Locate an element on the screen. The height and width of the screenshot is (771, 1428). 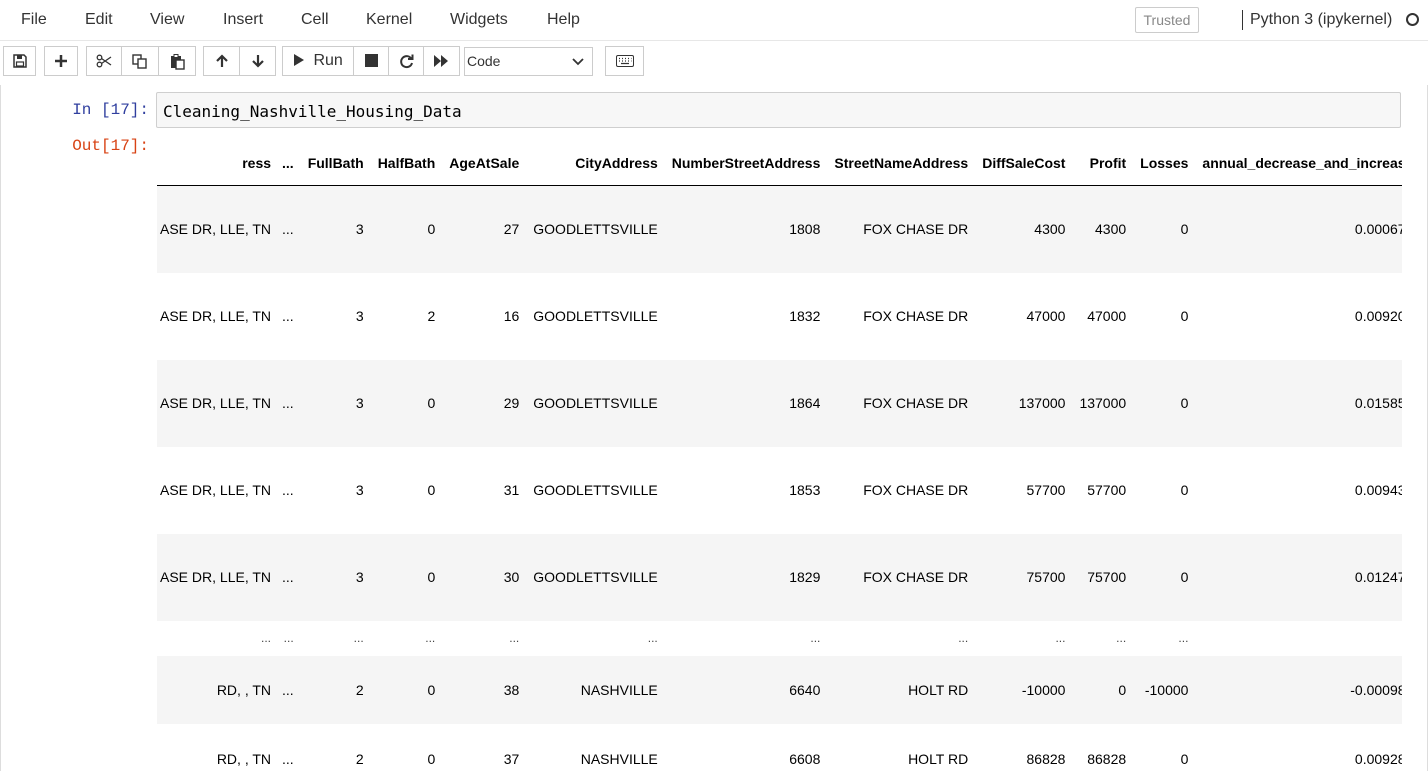
restart-button is located at coordinates (406, 61).